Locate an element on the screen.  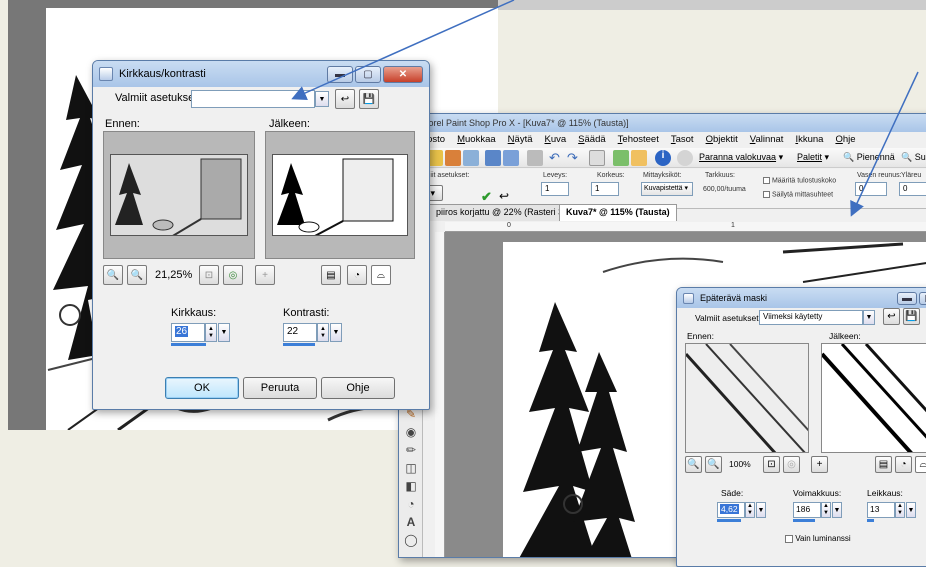
brightness-stepper: 26 ▲ ▼ ▼ is located at coordinates (200, 332).